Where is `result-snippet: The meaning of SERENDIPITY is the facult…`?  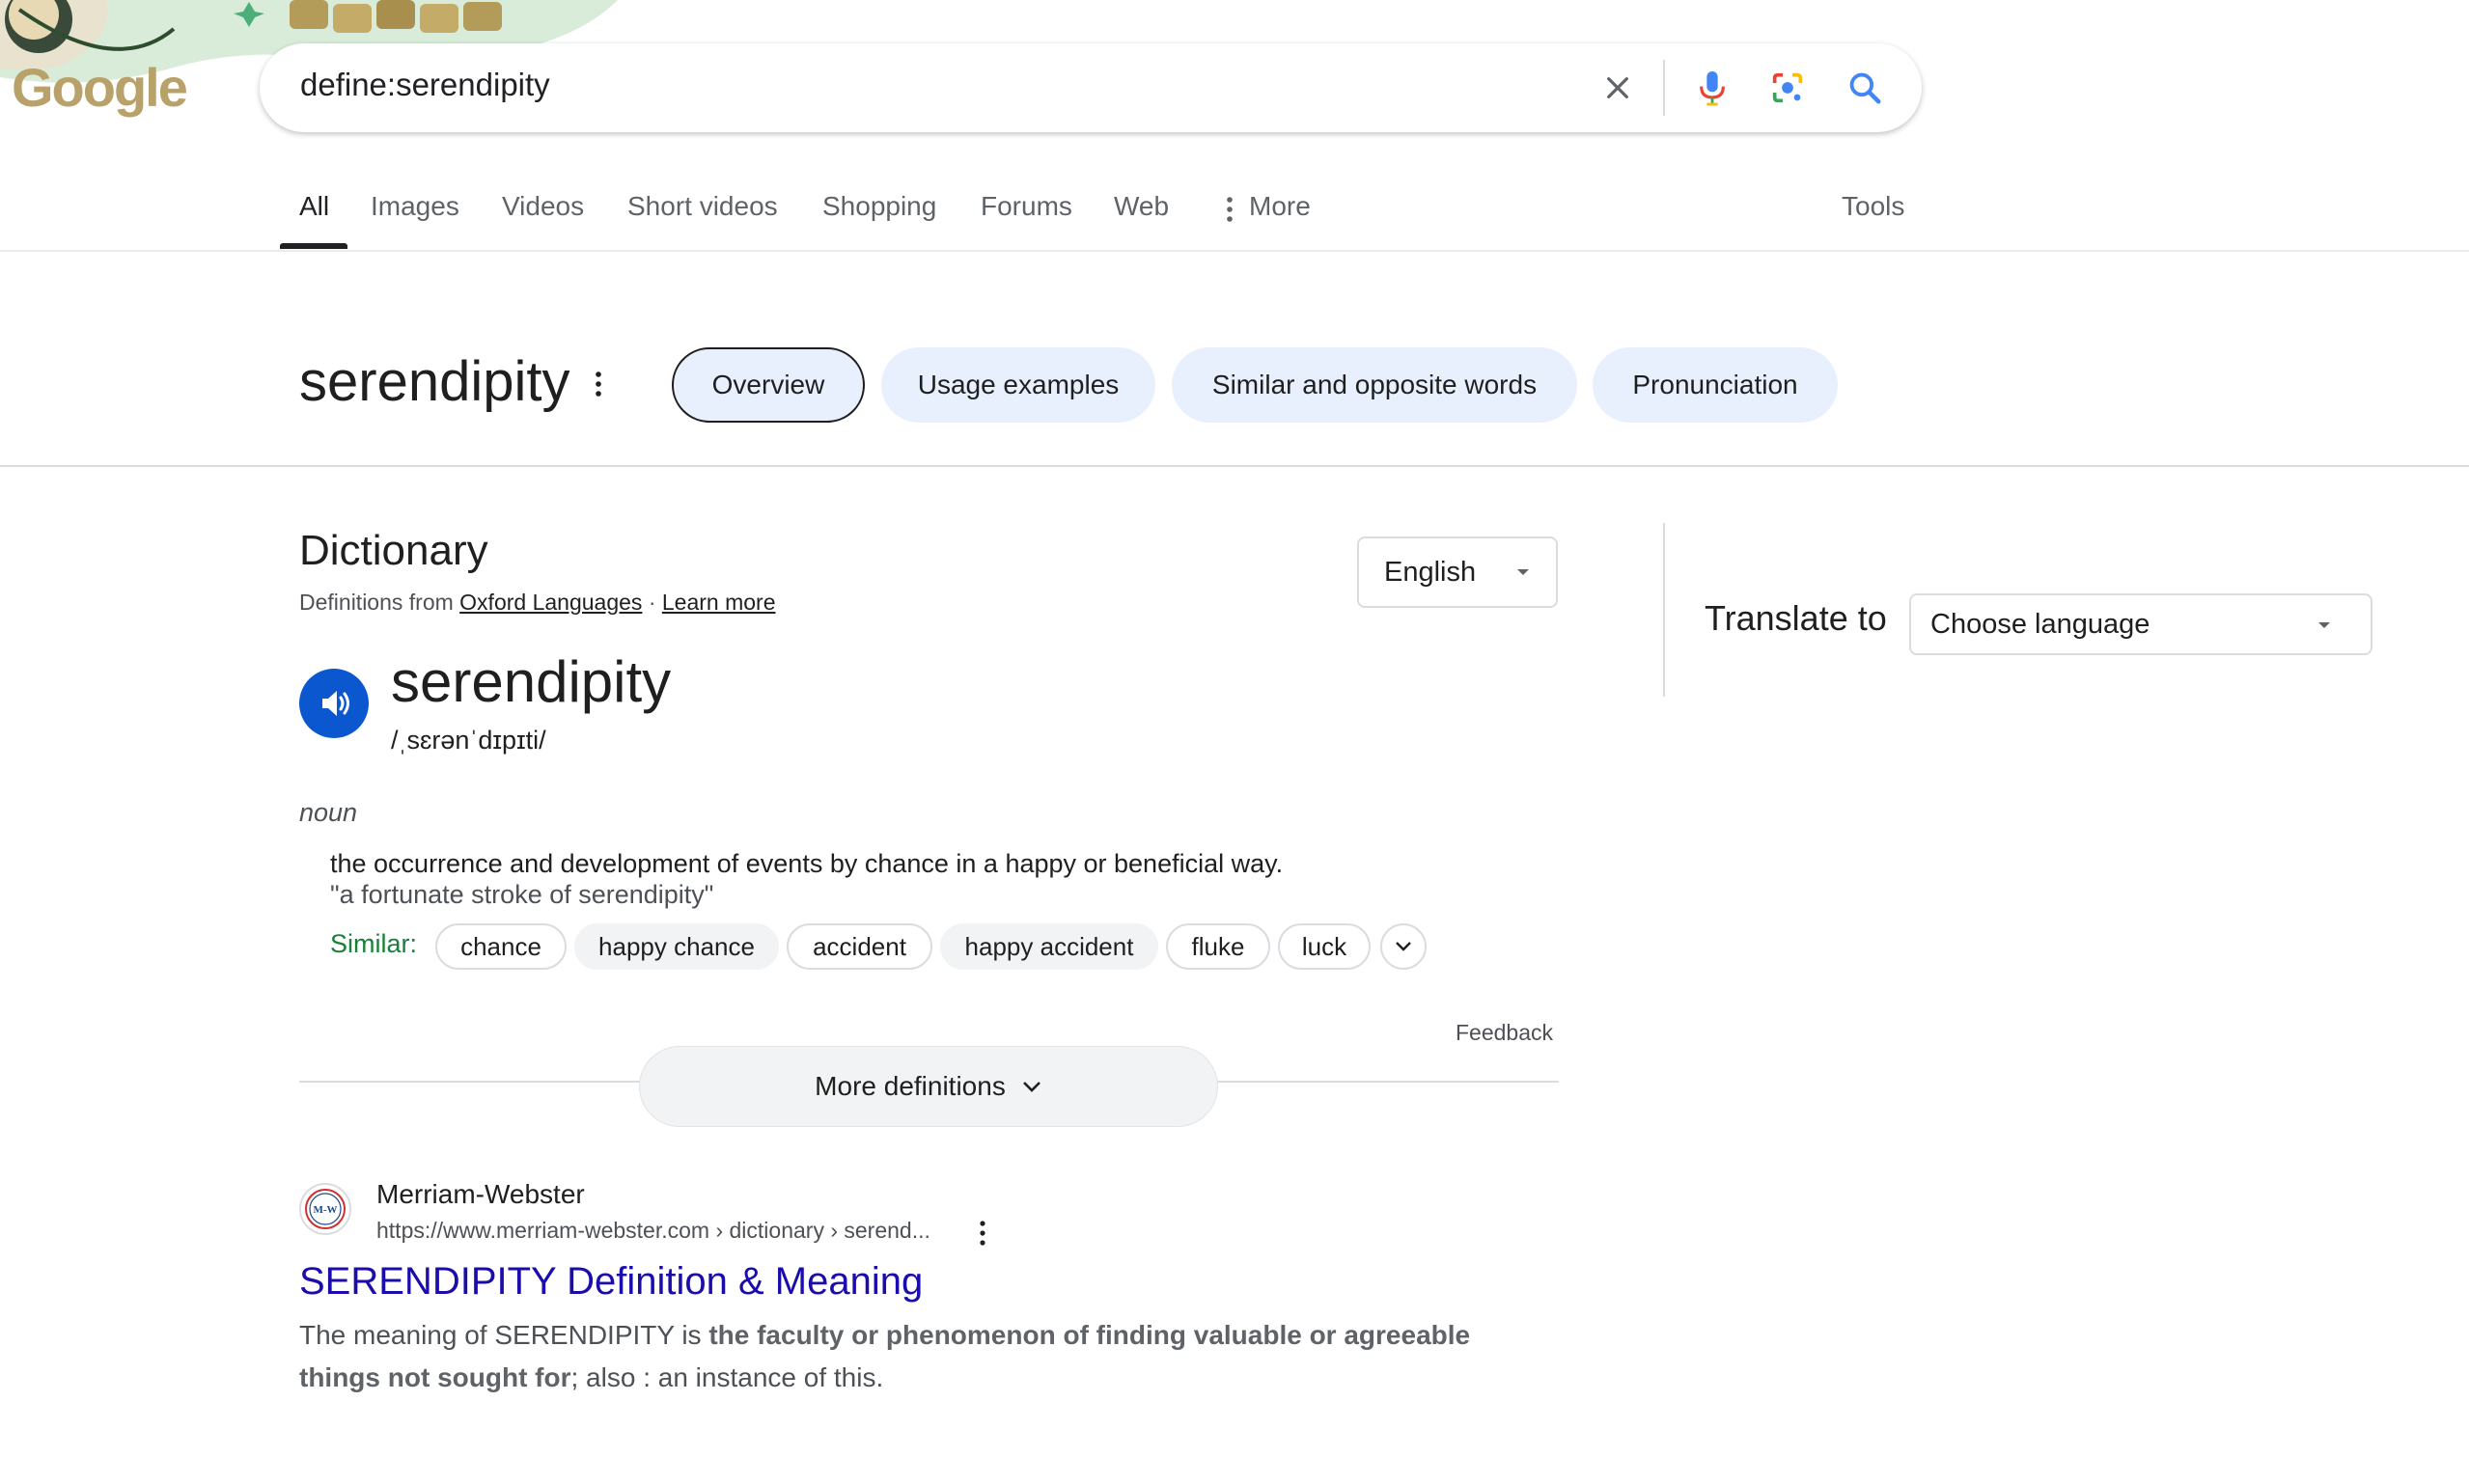
result-snippet: The meaning of SERENDIPITY is the facult… is located at coordinates (926, 1356).